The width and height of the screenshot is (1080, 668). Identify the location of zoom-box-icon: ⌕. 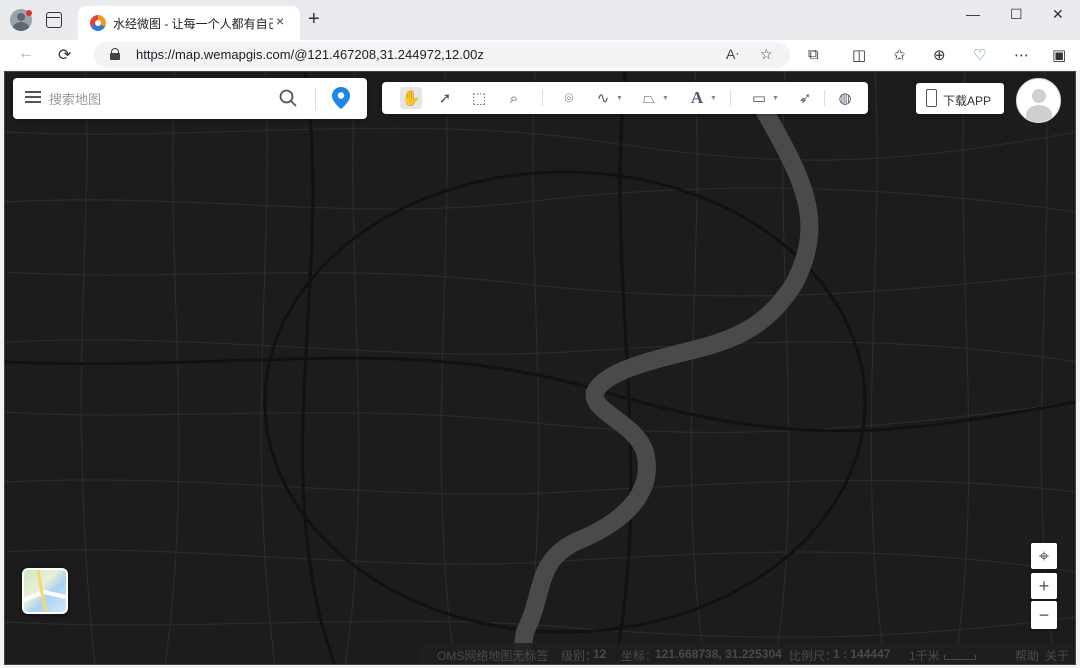
(514, 98).